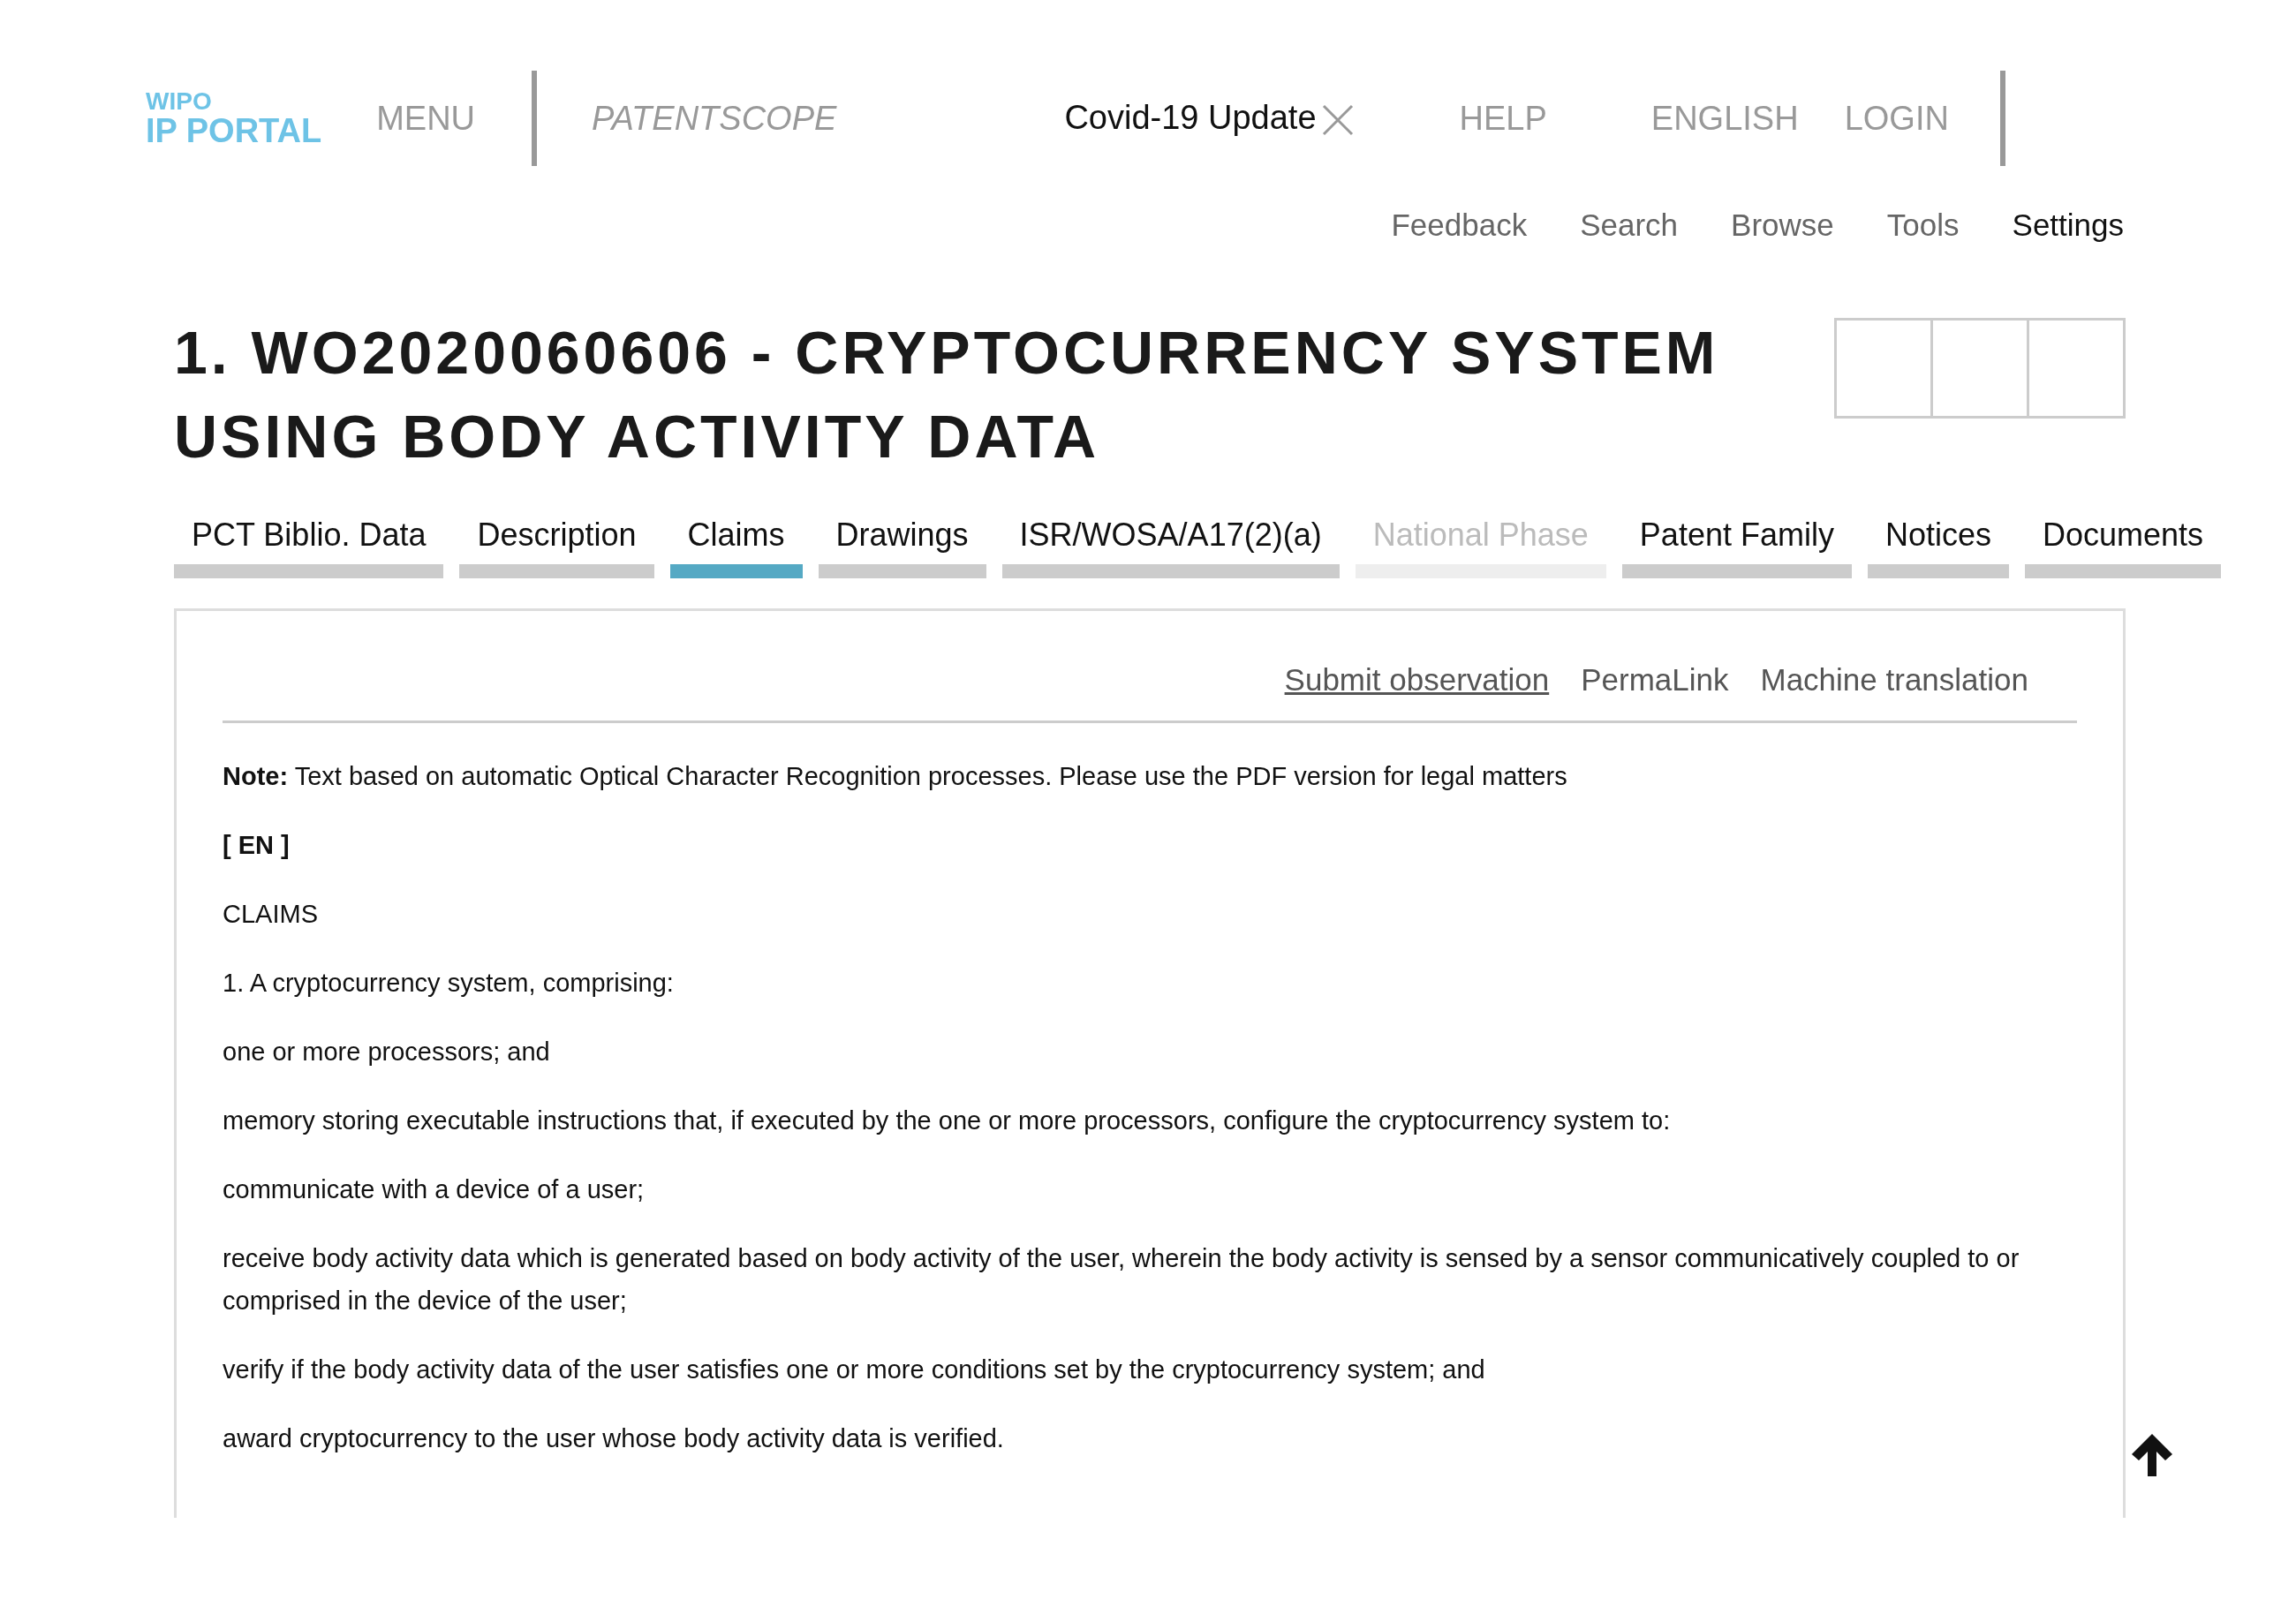  I want to click on close-icon, so click(1338, 120).